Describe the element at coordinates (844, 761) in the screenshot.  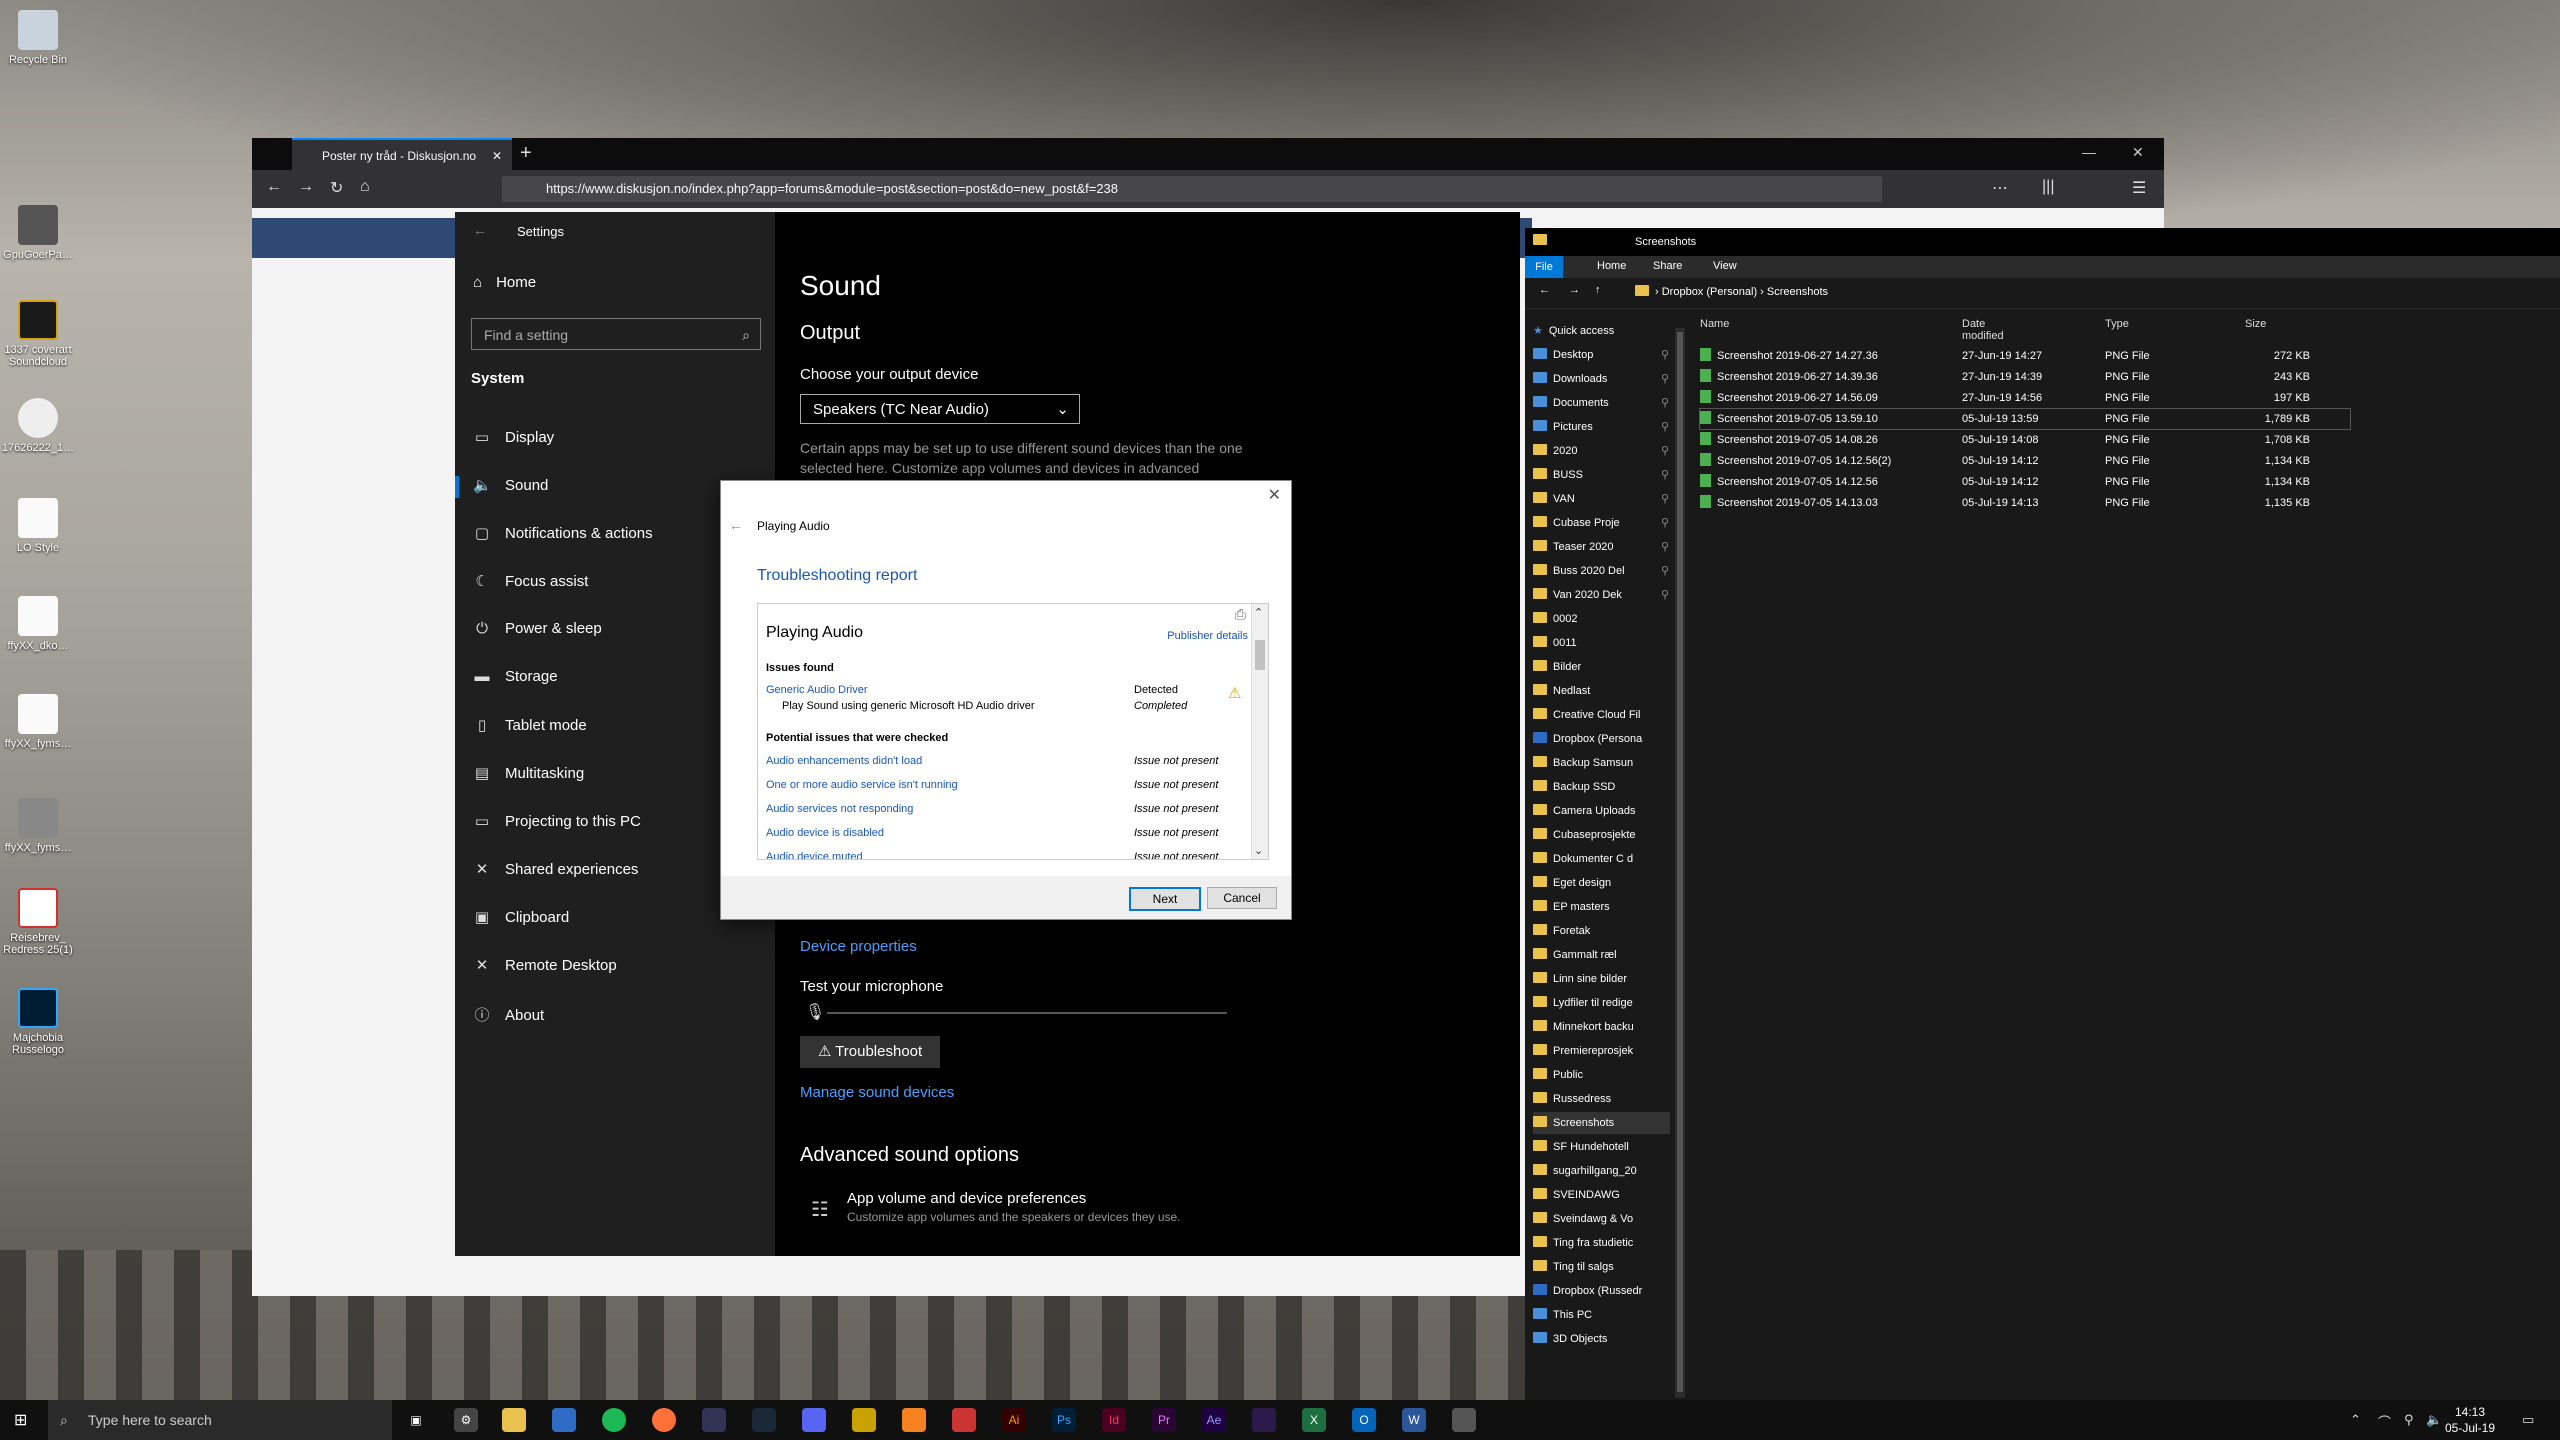
I see `checked-issue-link: Audio enhancements didn't load` at that location.